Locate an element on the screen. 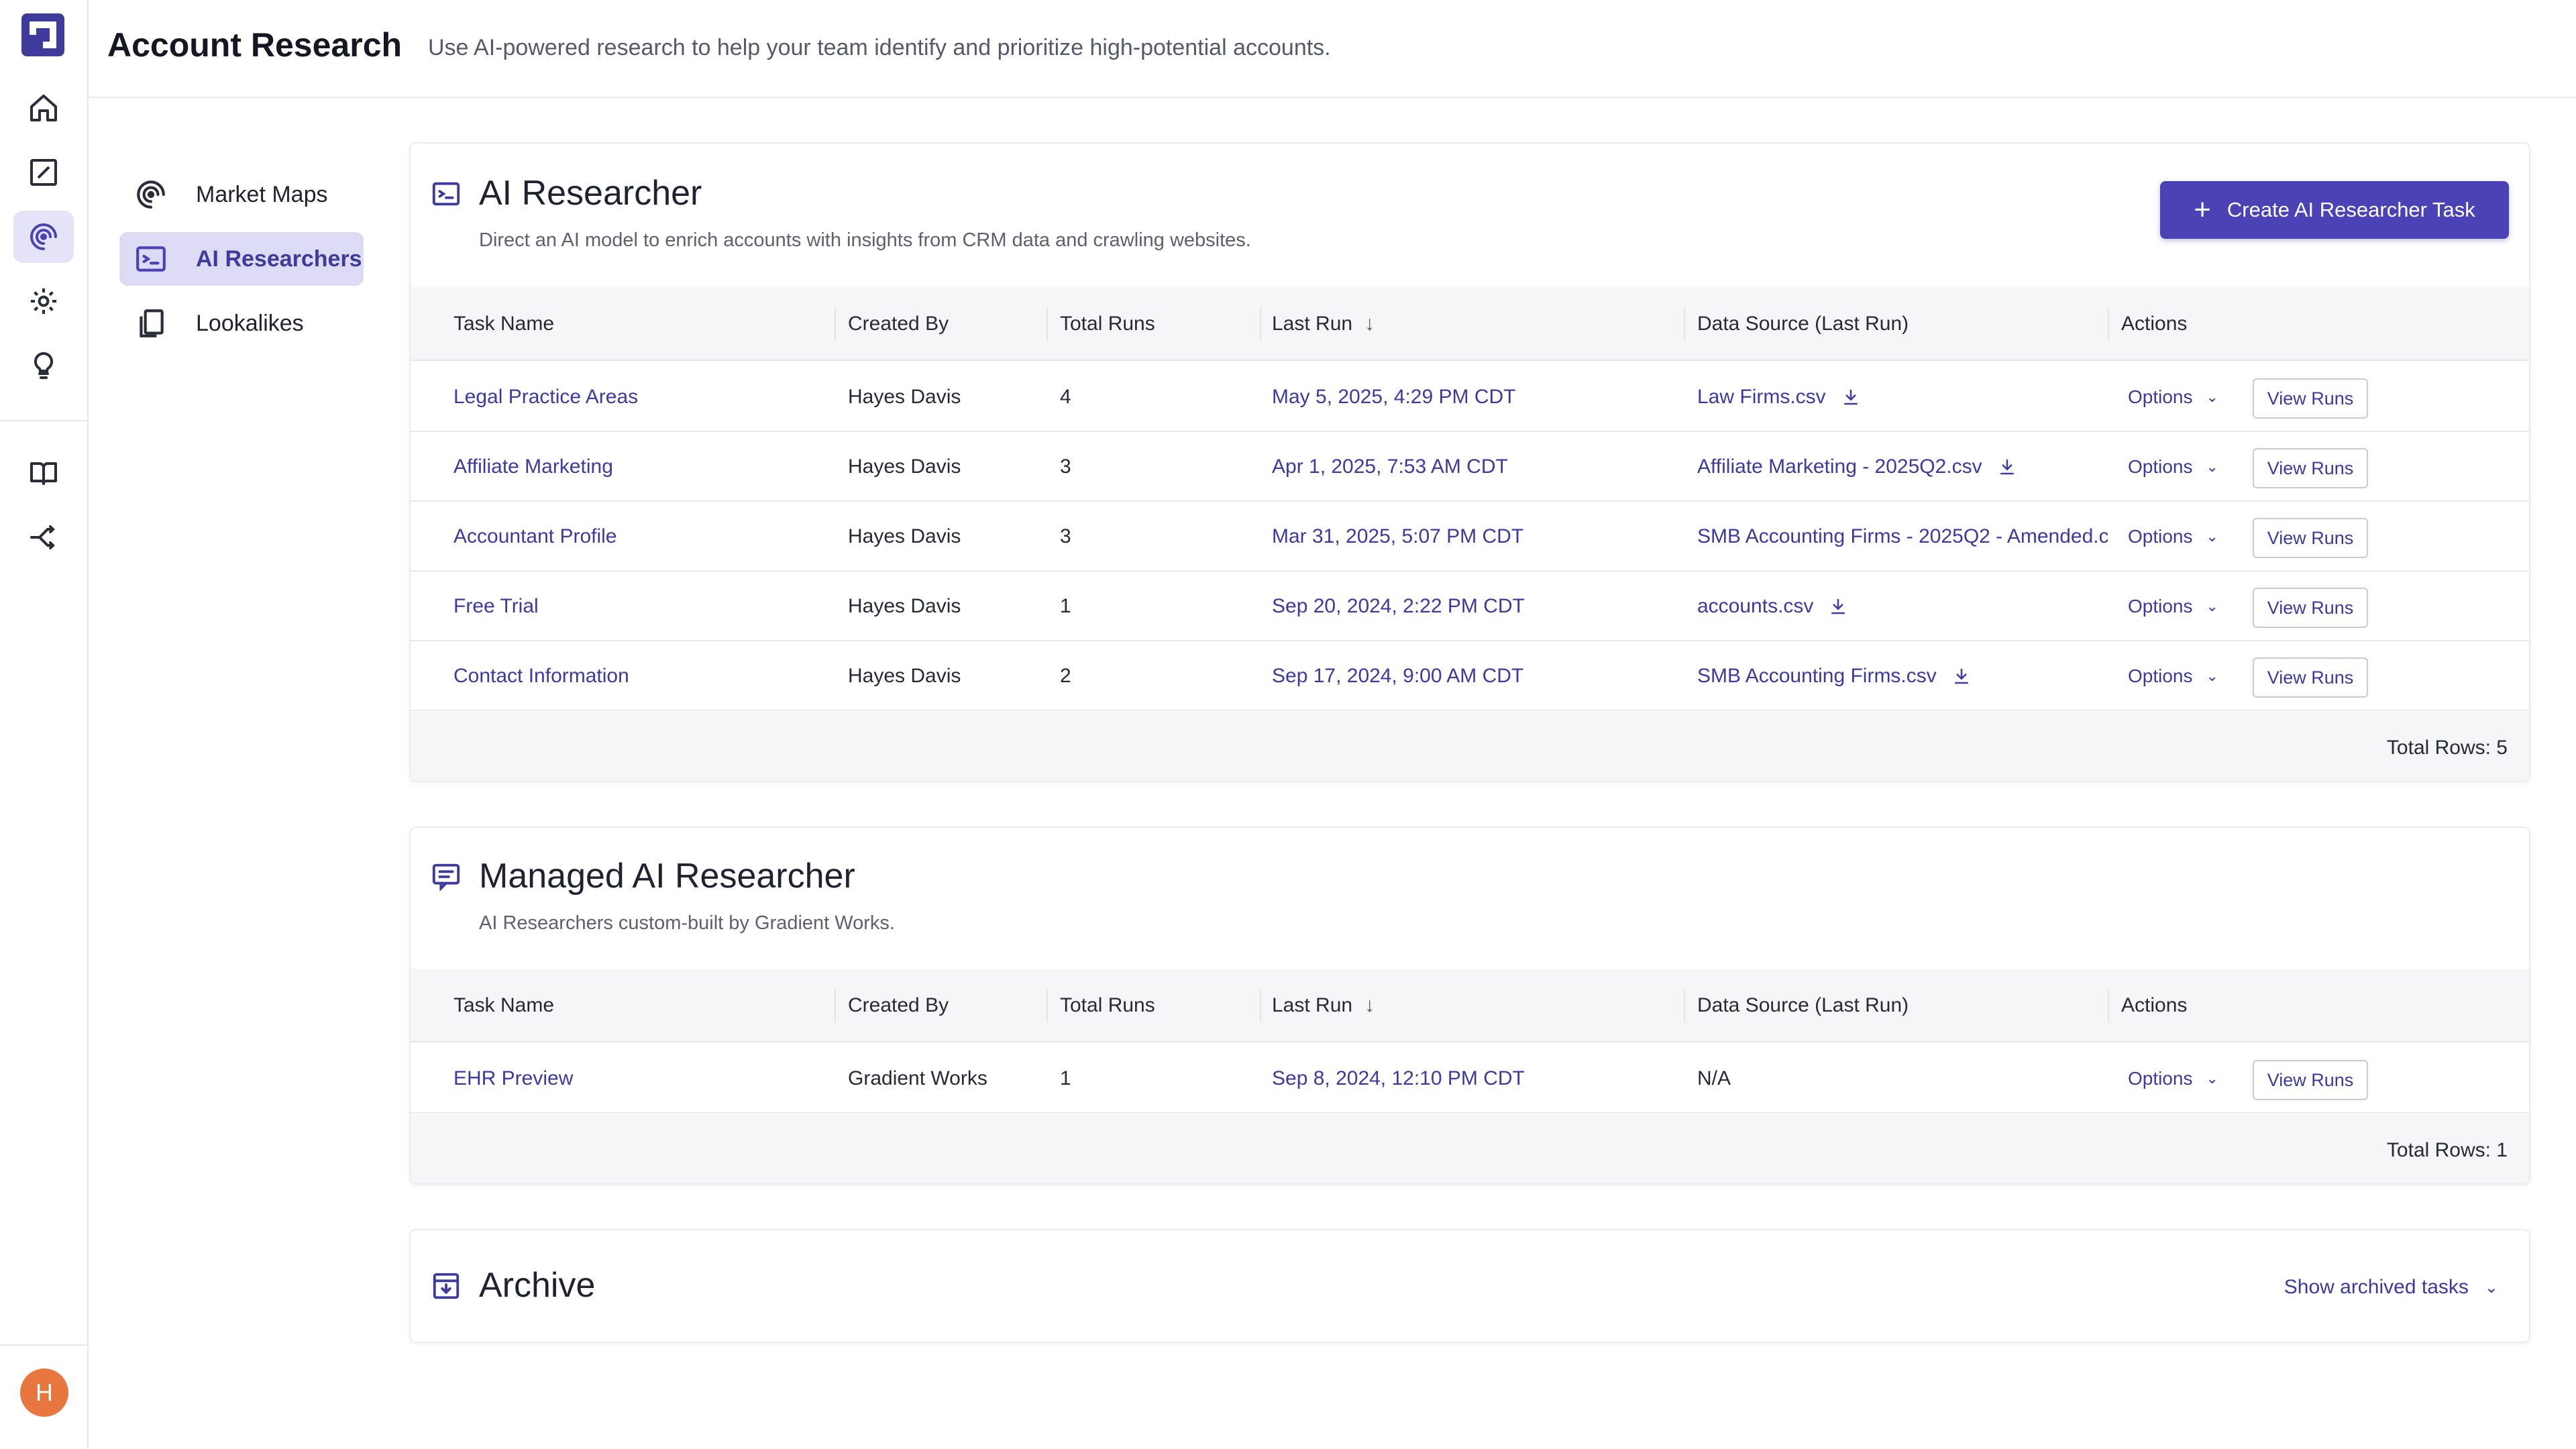  last-run-link: Apr 1, 2025, 7:53 AM CDT is located at coordinates (1473, 467).